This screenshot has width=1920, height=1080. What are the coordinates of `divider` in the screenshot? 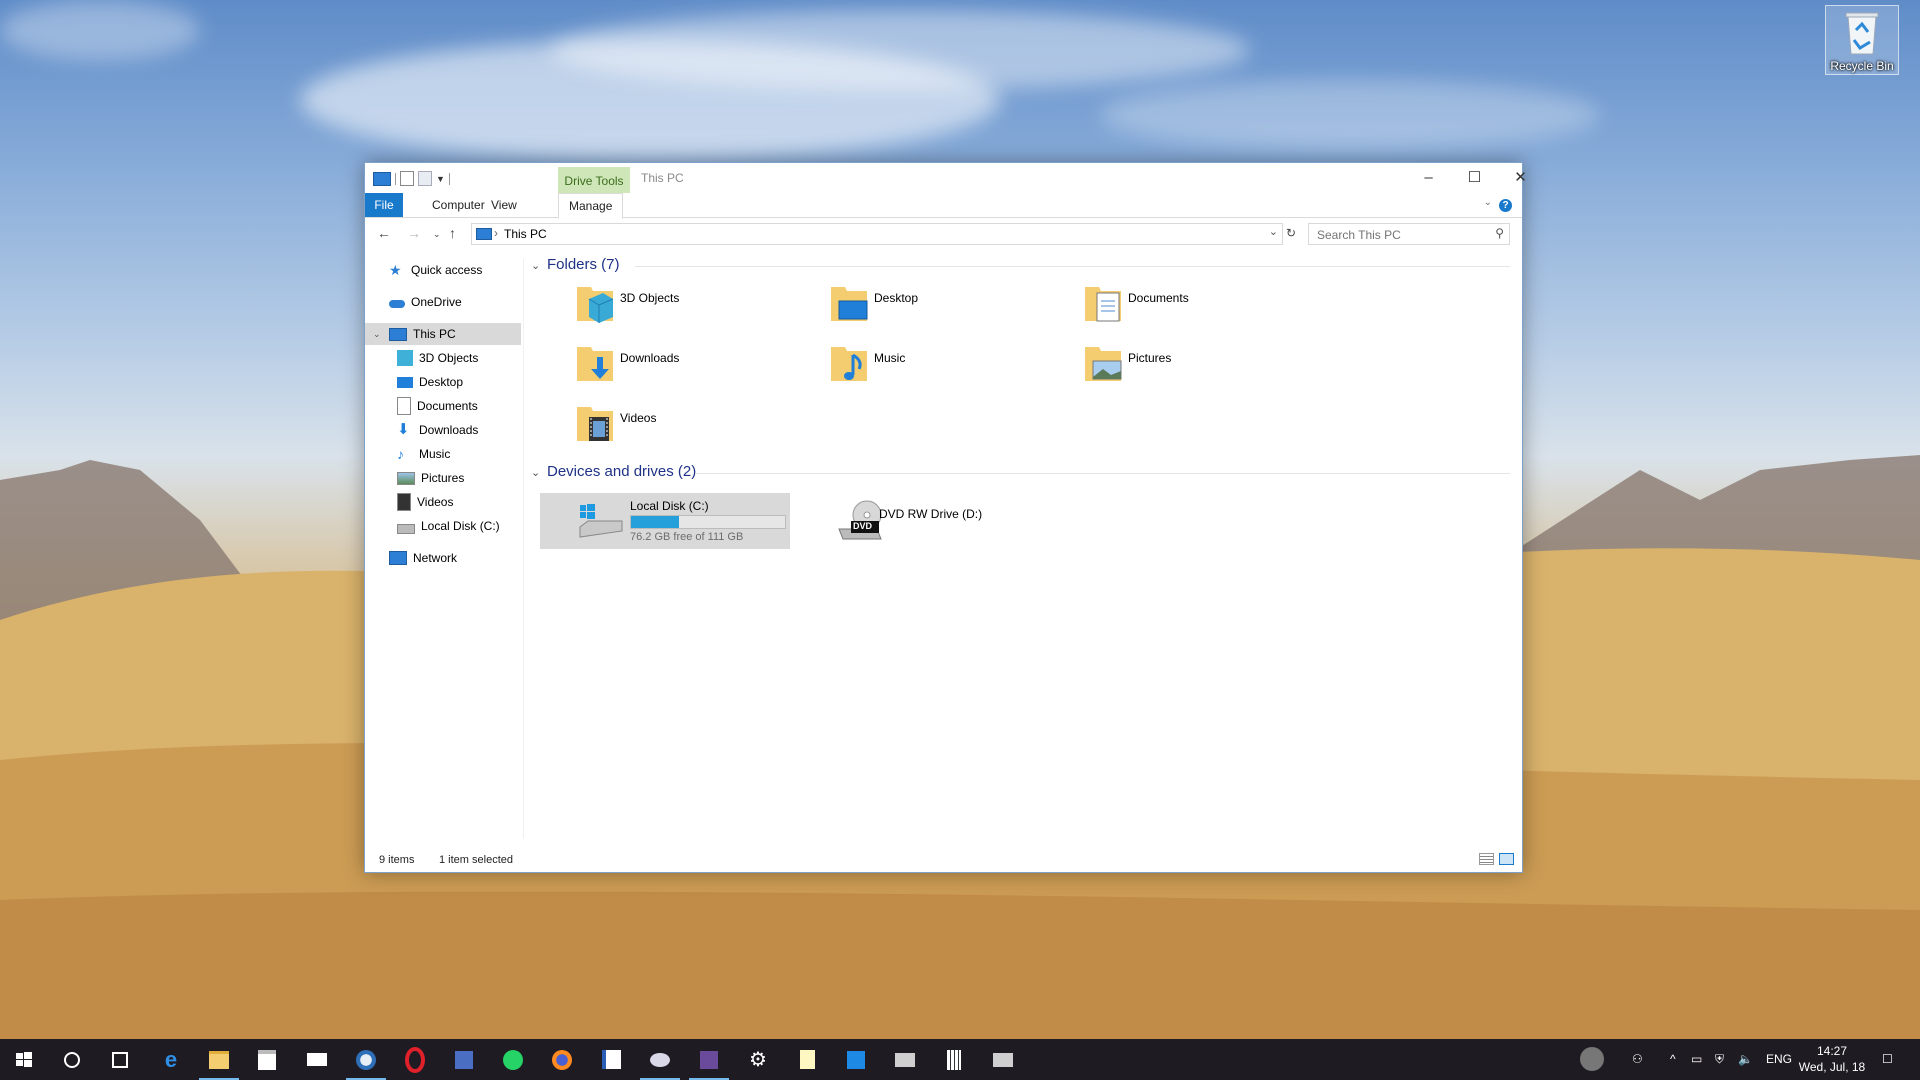 It's located at (1102, 473).